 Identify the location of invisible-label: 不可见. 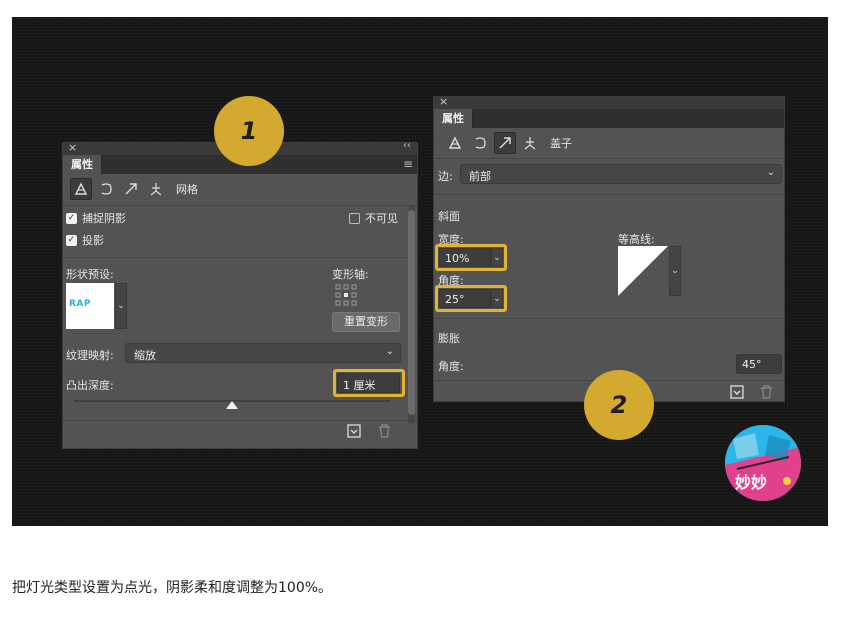
(381, 218).